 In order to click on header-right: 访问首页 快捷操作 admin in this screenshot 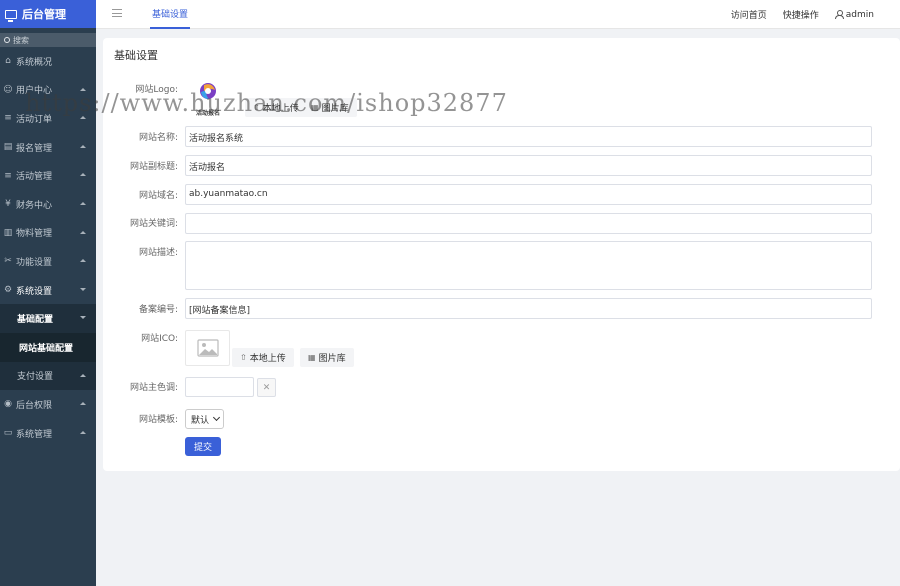, I will do `click(815, 15)`.